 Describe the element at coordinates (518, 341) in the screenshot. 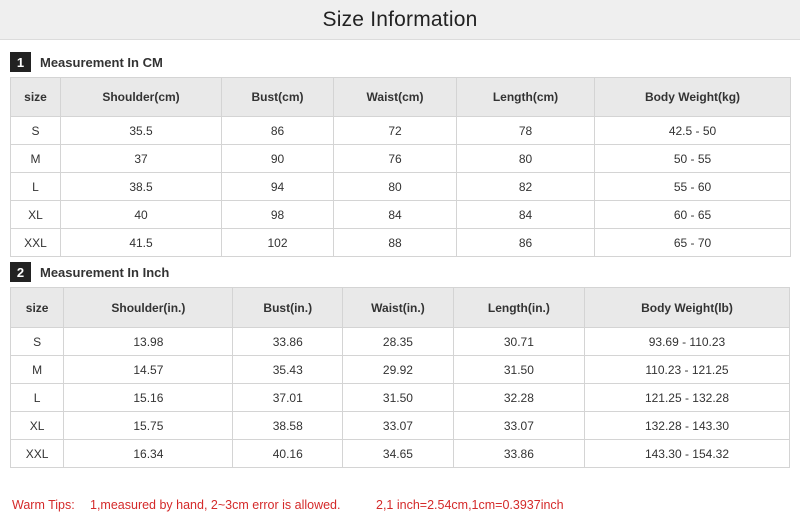

I see `table-cell: 30.71` at that location.